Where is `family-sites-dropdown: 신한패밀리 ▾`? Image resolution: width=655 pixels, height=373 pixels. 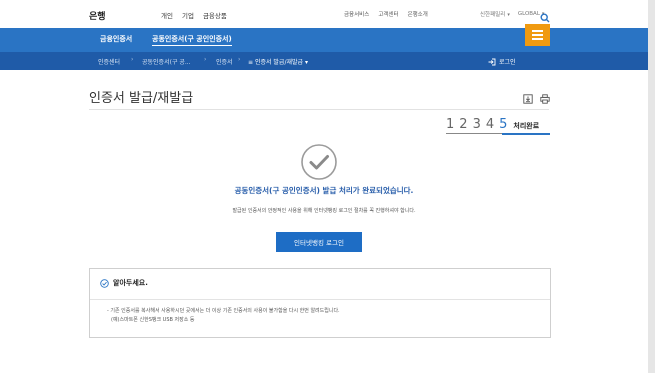 family-sites-dropdown: 신한패밀리 ▾ is located at coordinates (495, 14).